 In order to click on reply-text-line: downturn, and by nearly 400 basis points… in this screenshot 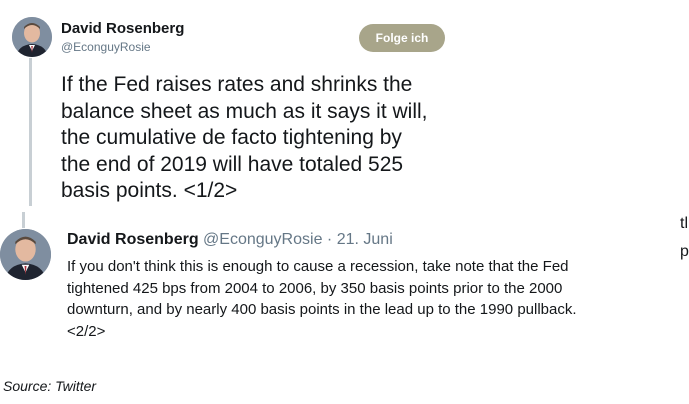, I will do `click(322, 309)`.